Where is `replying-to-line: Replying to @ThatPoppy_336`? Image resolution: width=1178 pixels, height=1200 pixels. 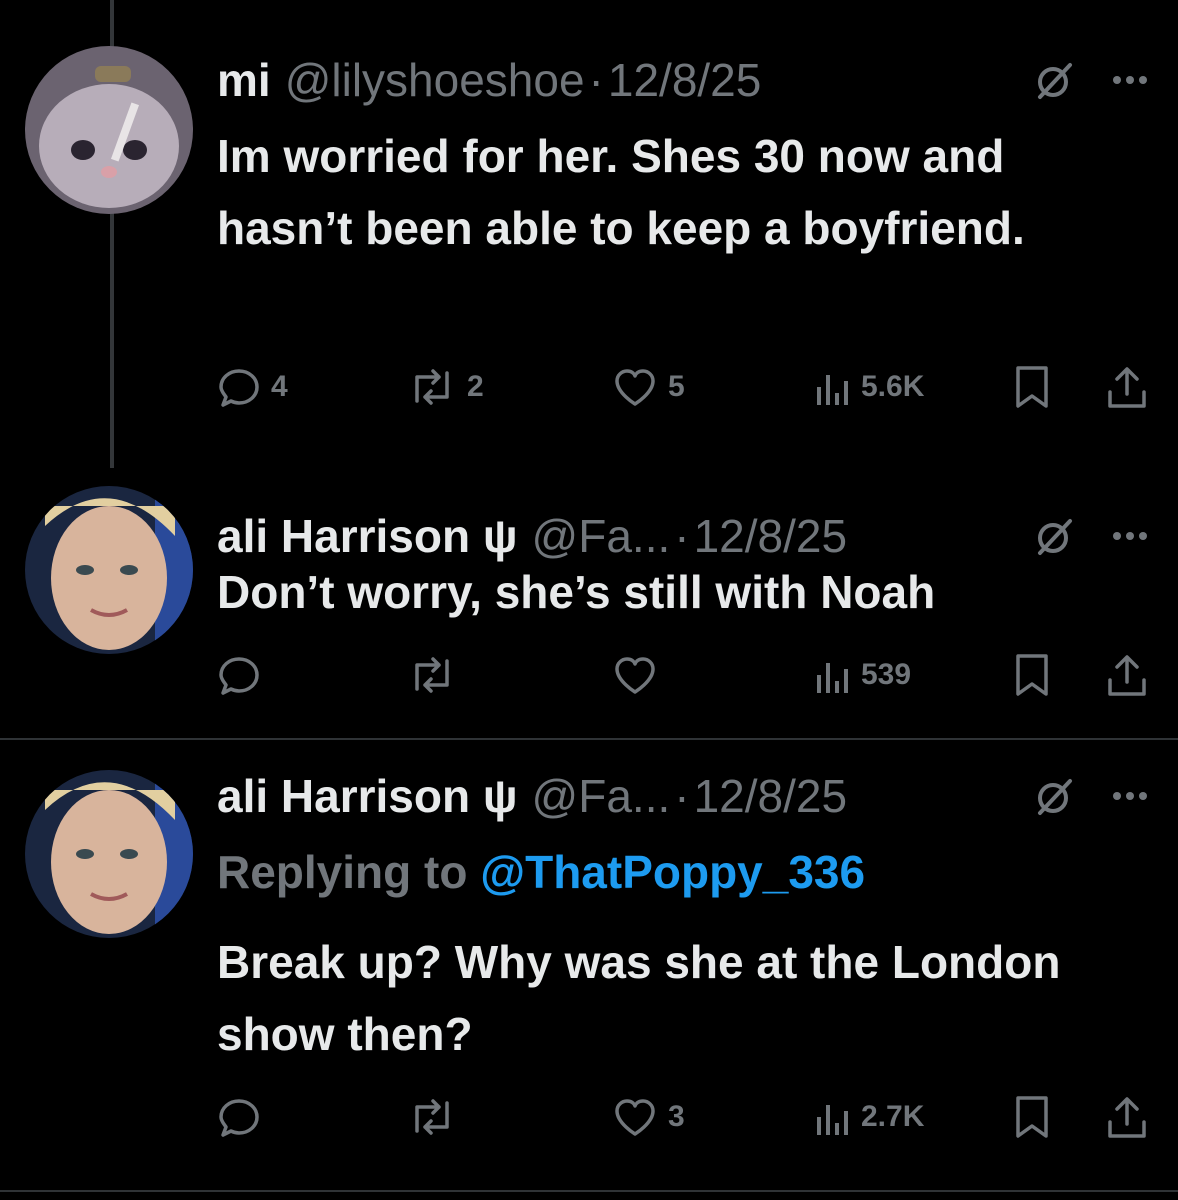
replying-to-line: Replying to @ThatPoppy_336 is located at coordinates (541, 872).